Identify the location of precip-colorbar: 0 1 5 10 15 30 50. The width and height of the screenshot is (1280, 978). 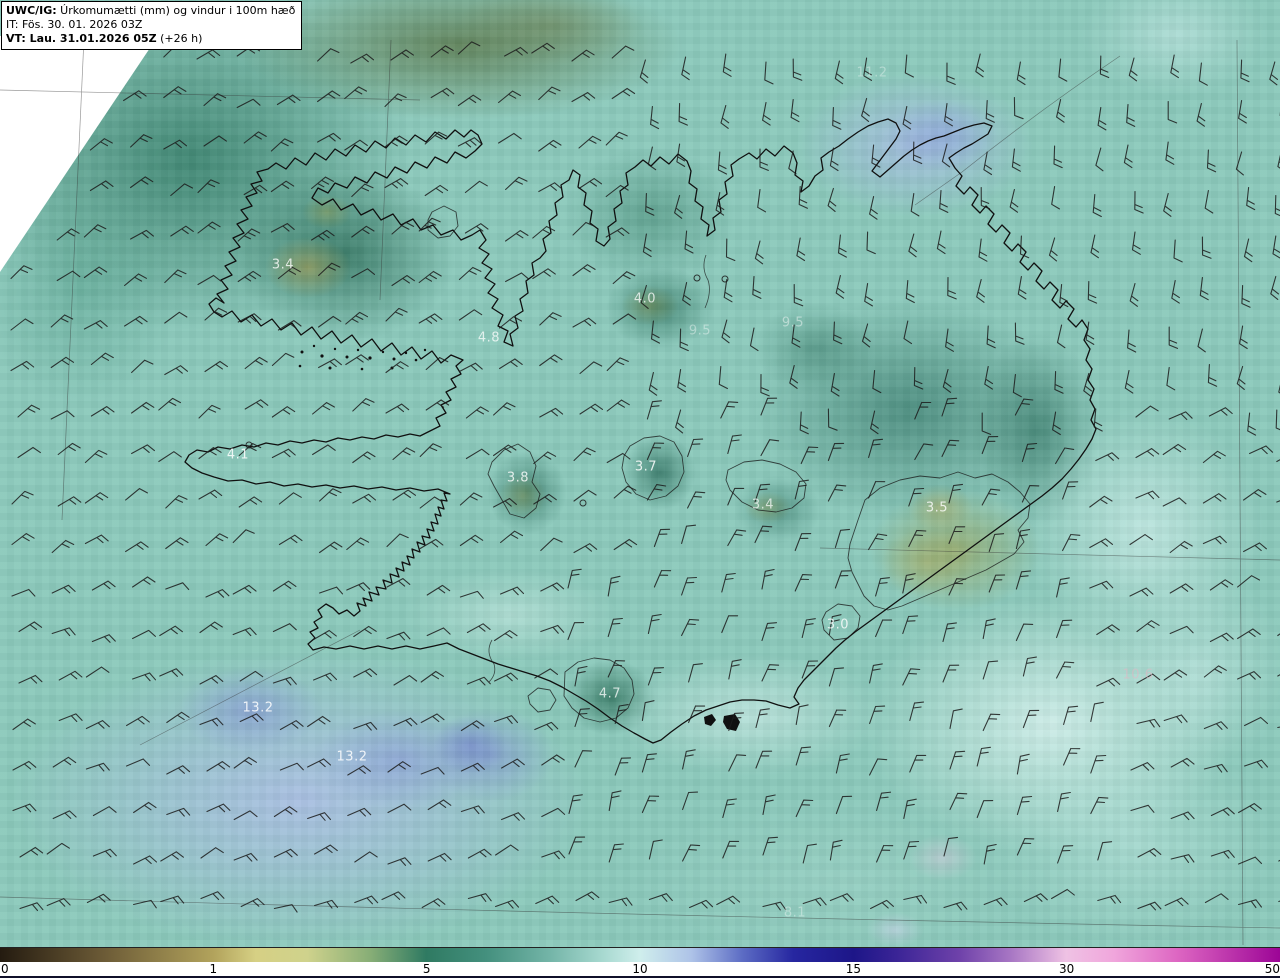
(640, 962).